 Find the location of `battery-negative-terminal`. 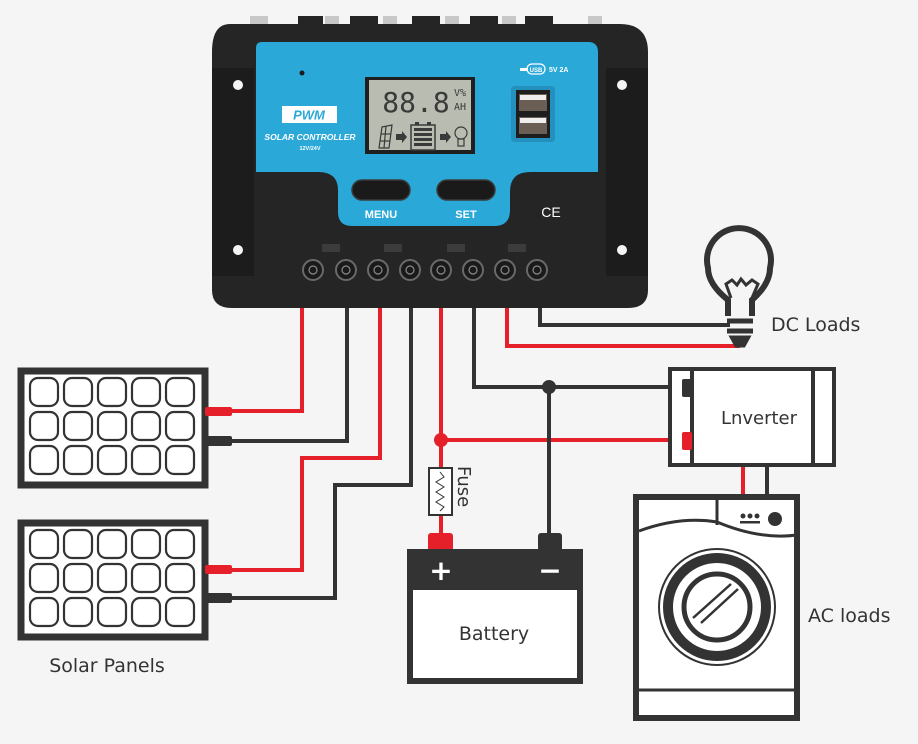

battery-negative-terminal is located at coordinates (550, 542).